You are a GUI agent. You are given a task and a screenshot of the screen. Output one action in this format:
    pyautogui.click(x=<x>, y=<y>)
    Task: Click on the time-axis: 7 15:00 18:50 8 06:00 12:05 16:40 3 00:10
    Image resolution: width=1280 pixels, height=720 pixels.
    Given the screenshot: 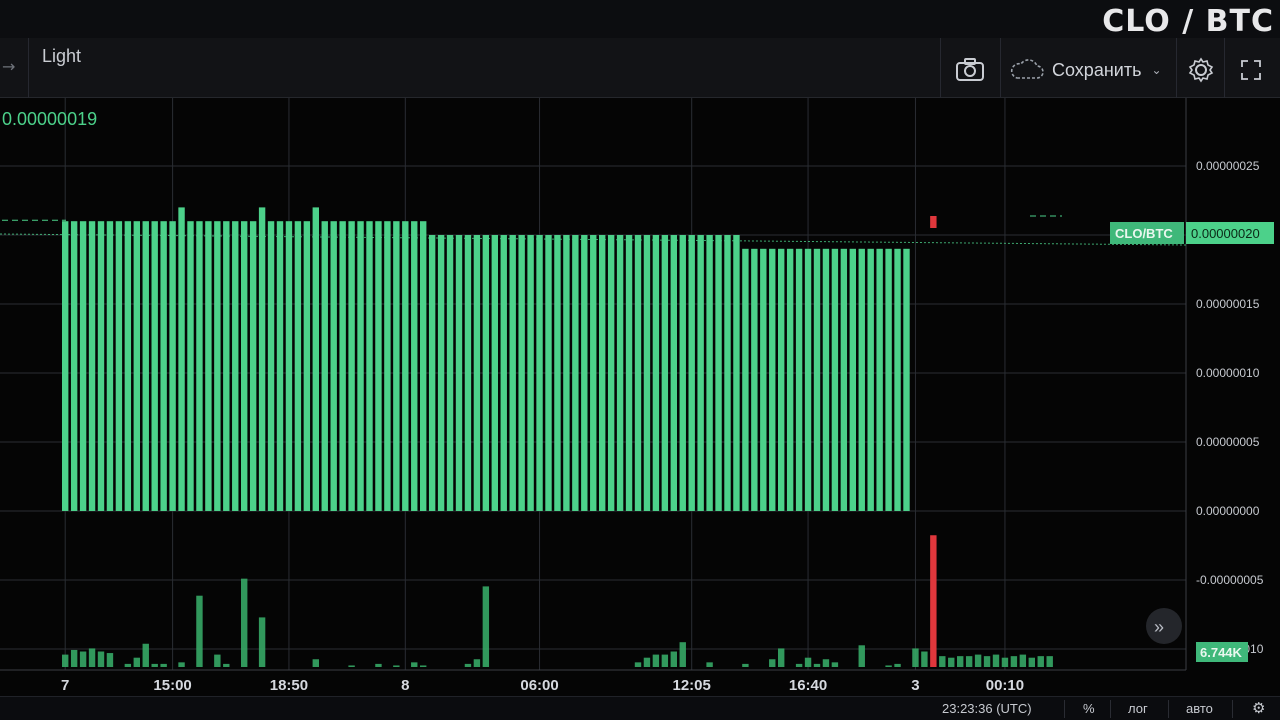 What is the action you would take?
    pyautogui.click(x=542, y=685)
    